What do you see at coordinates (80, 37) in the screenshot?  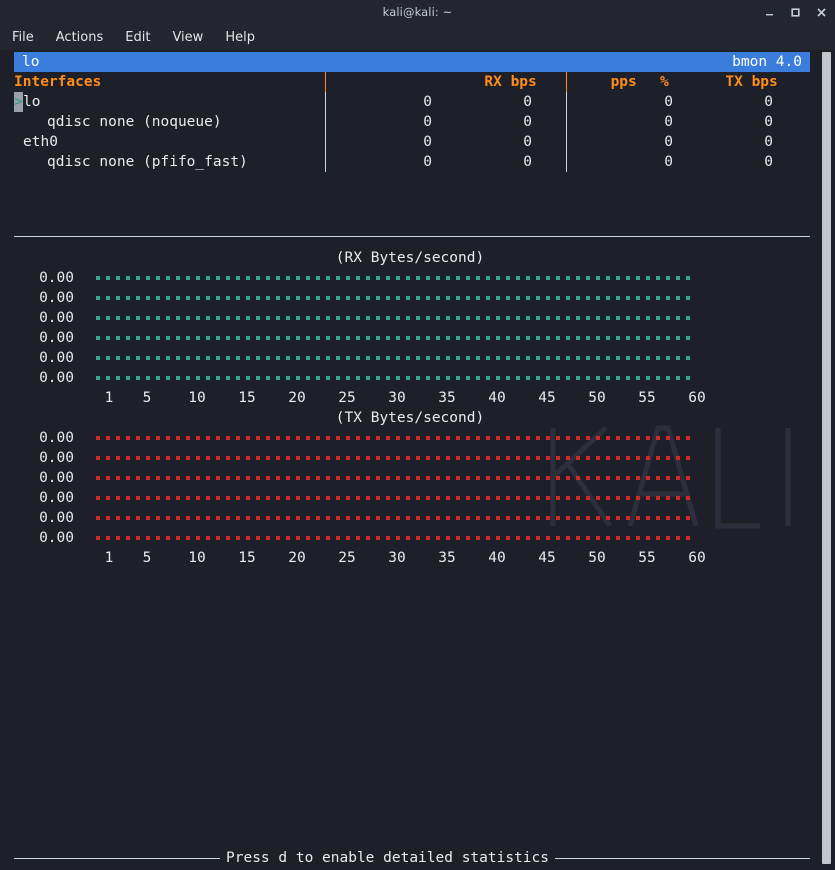 I see `menu-item-actions: Actions` at bounding box center [80, 37].